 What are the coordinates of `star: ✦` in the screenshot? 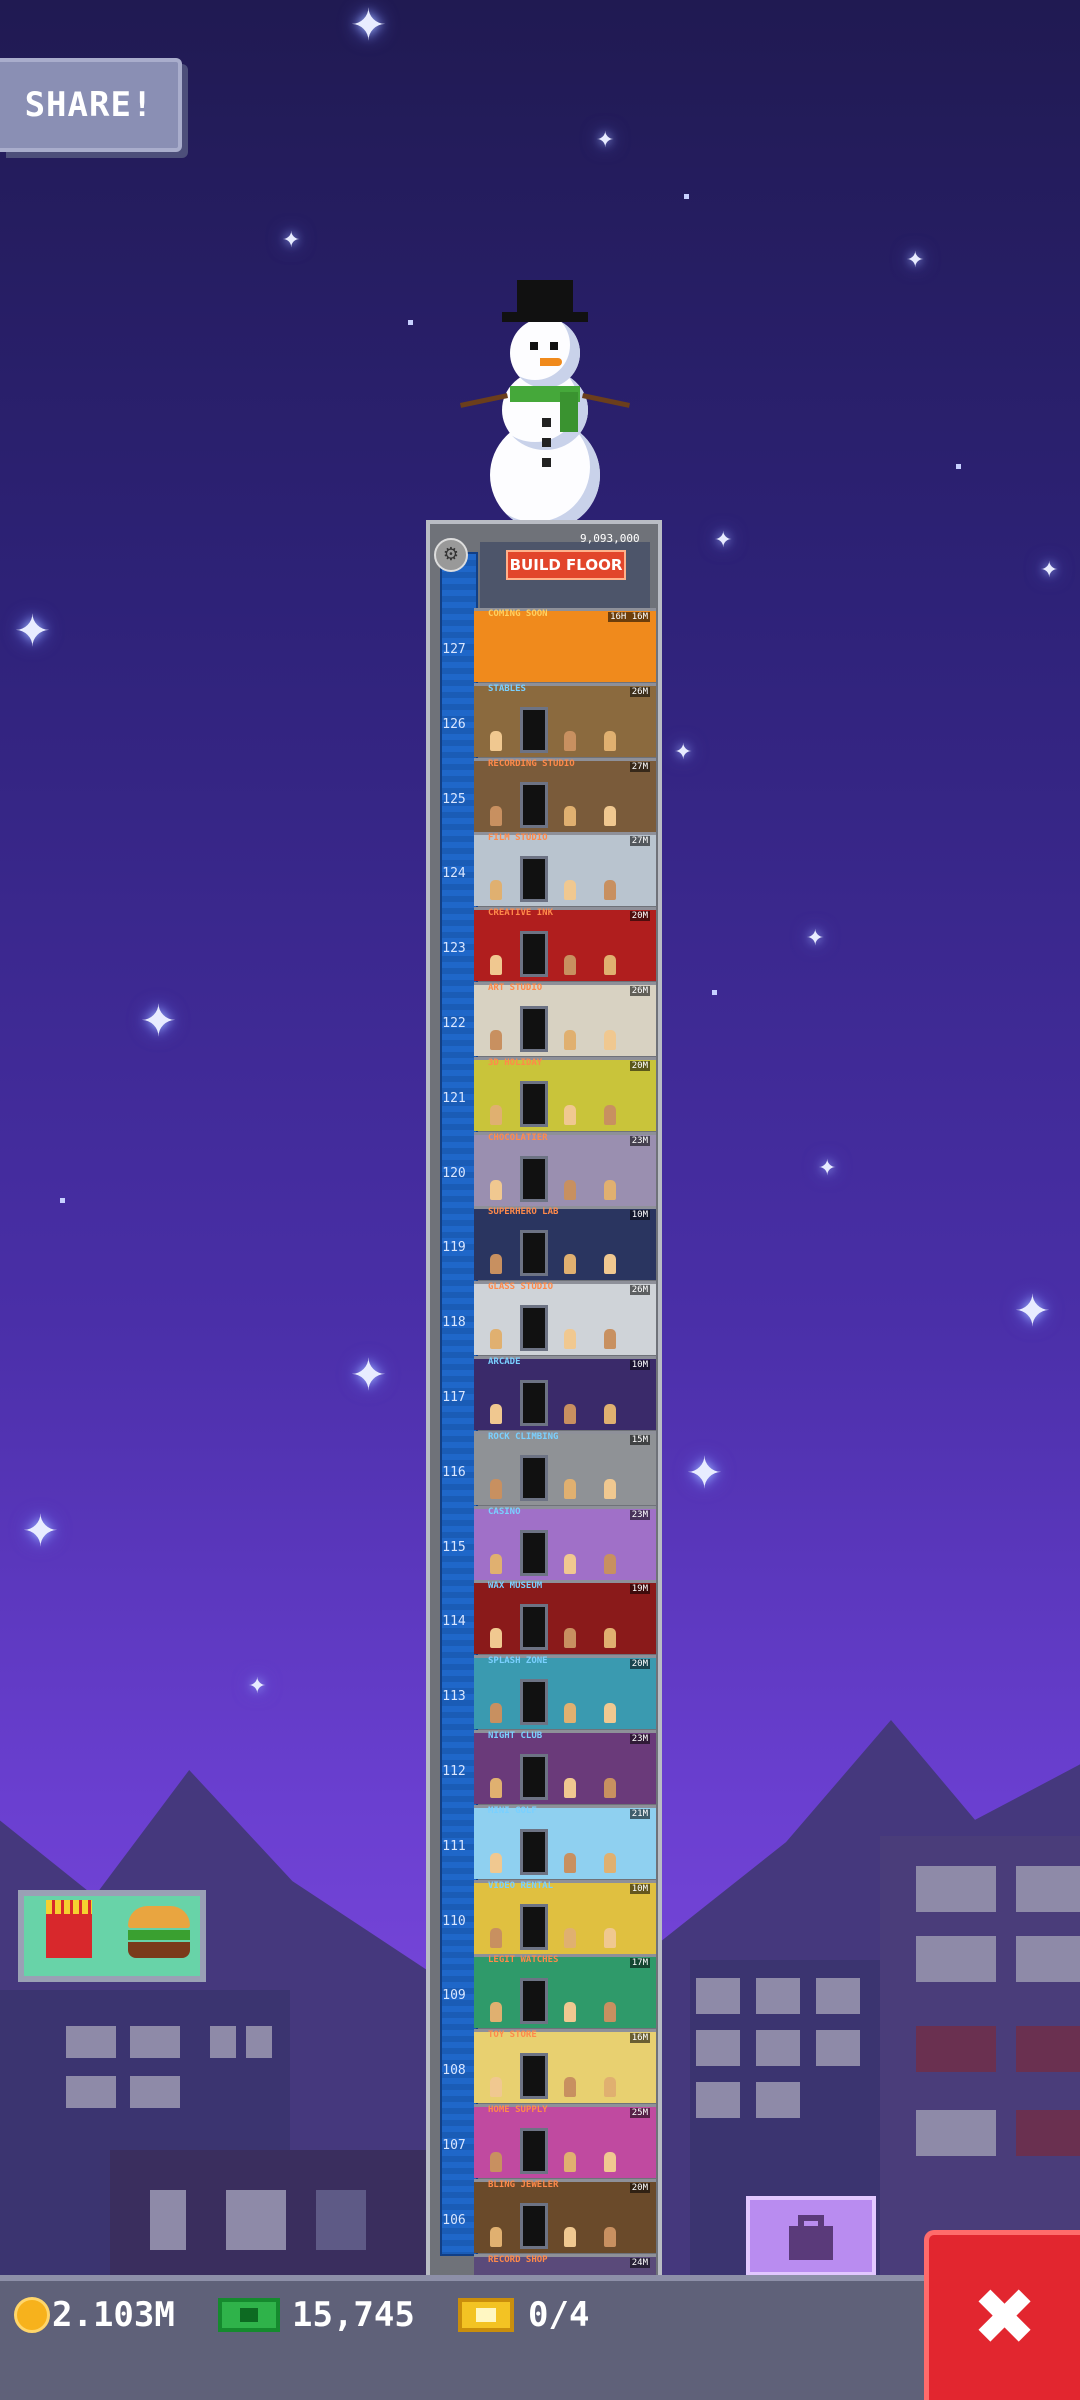 It's located at (723, 540).